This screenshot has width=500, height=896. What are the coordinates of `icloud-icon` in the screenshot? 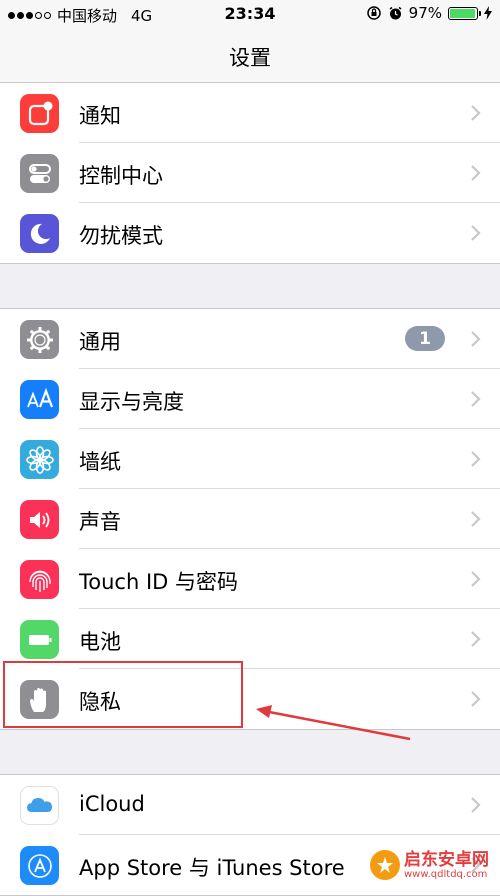 It's located at (39, 805).